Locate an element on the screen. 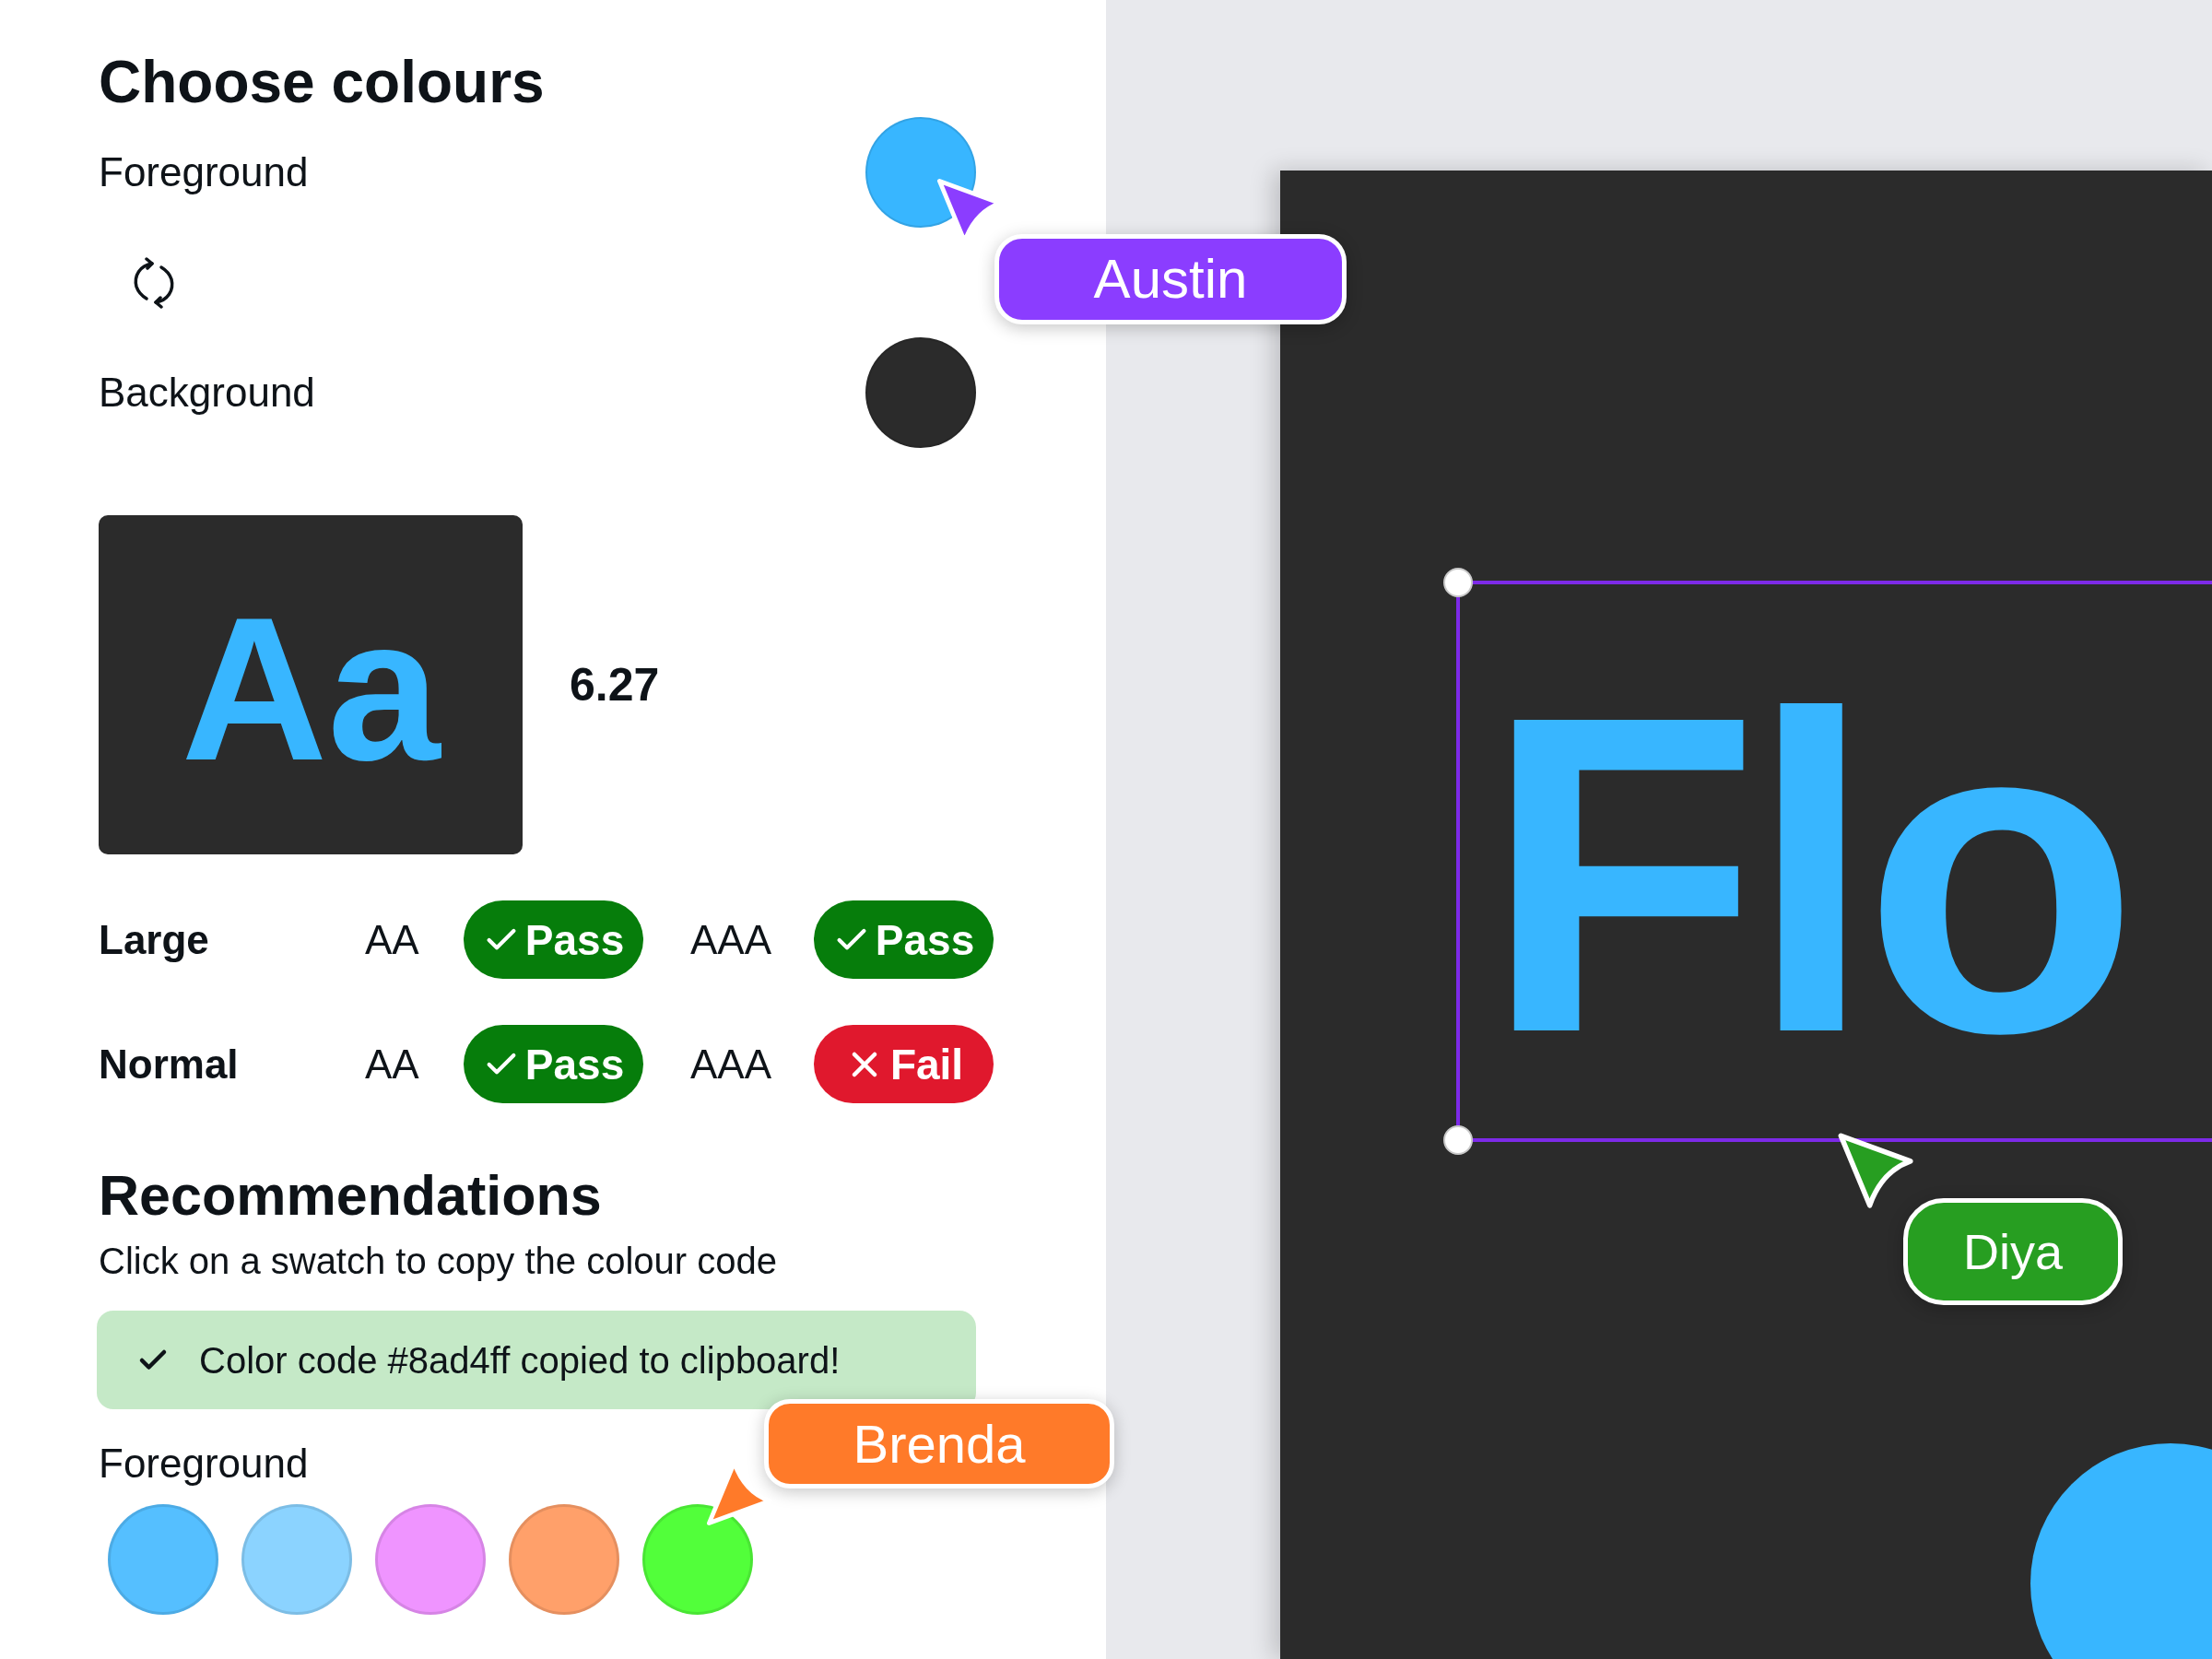 This screenshot has height=1659, width=2212. toast-message: Color code #8ad4ff copied to clipboard! is located at coordinates (520, 1360).